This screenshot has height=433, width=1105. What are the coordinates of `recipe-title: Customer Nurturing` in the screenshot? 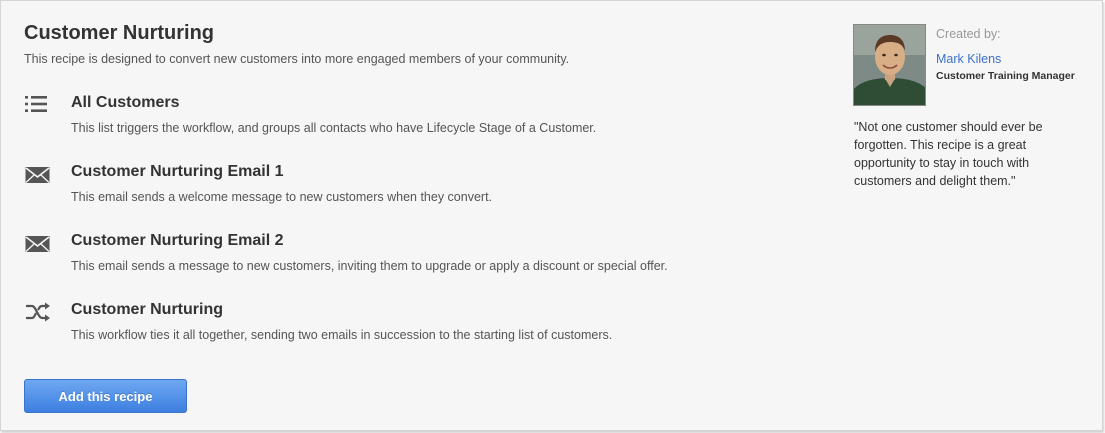 It's located at (119, 33).